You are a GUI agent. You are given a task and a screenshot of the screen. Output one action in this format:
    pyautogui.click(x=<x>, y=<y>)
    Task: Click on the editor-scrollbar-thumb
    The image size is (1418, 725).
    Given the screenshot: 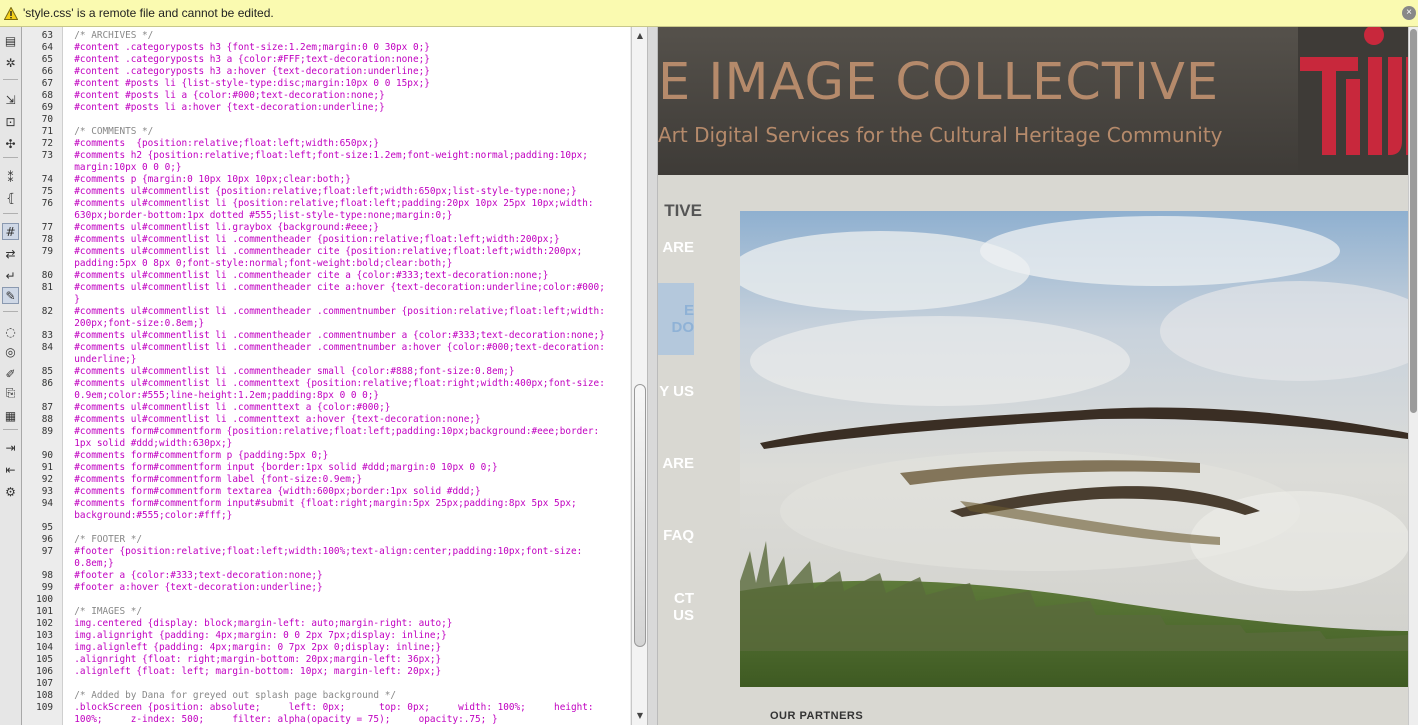 What is the action you would take?
    pyautogui.click(x=640, y=515)
    